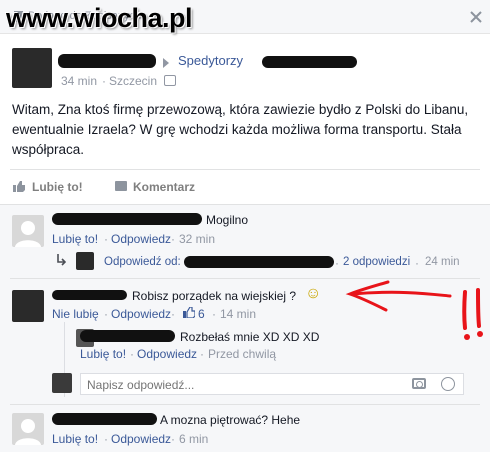  I want to click on like-count-icon, so click(189, 312).